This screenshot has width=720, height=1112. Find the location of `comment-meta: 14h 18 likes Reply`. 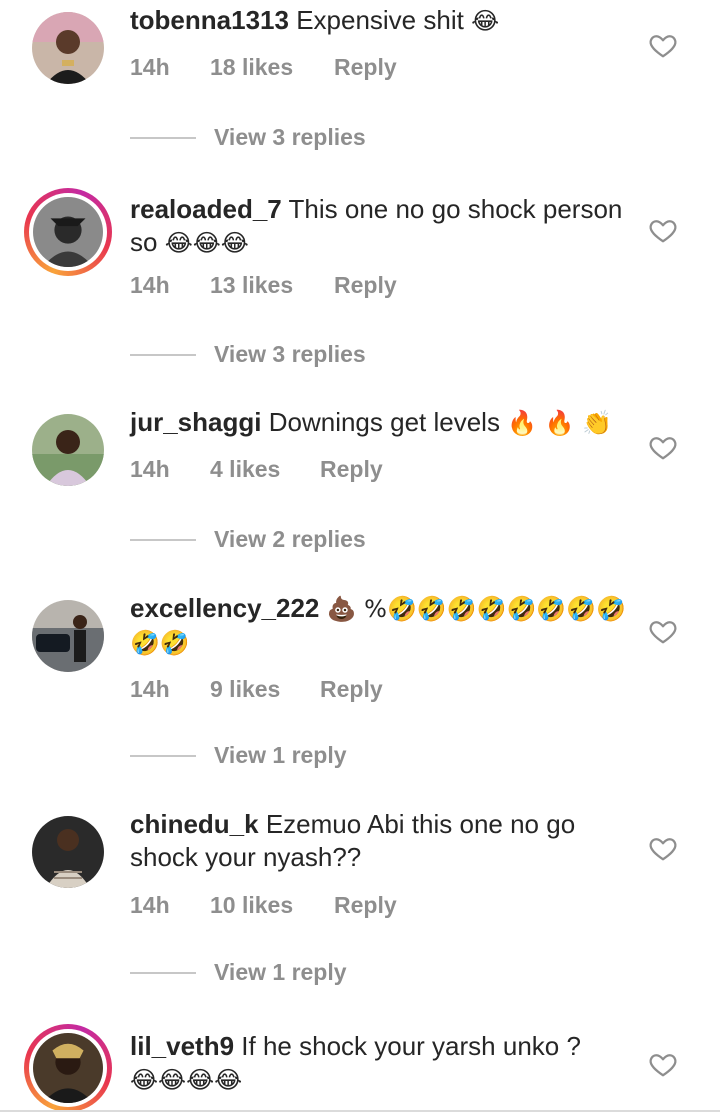

comment-meta: 14h 18 likes Reply is located at coordinates (263, 67).